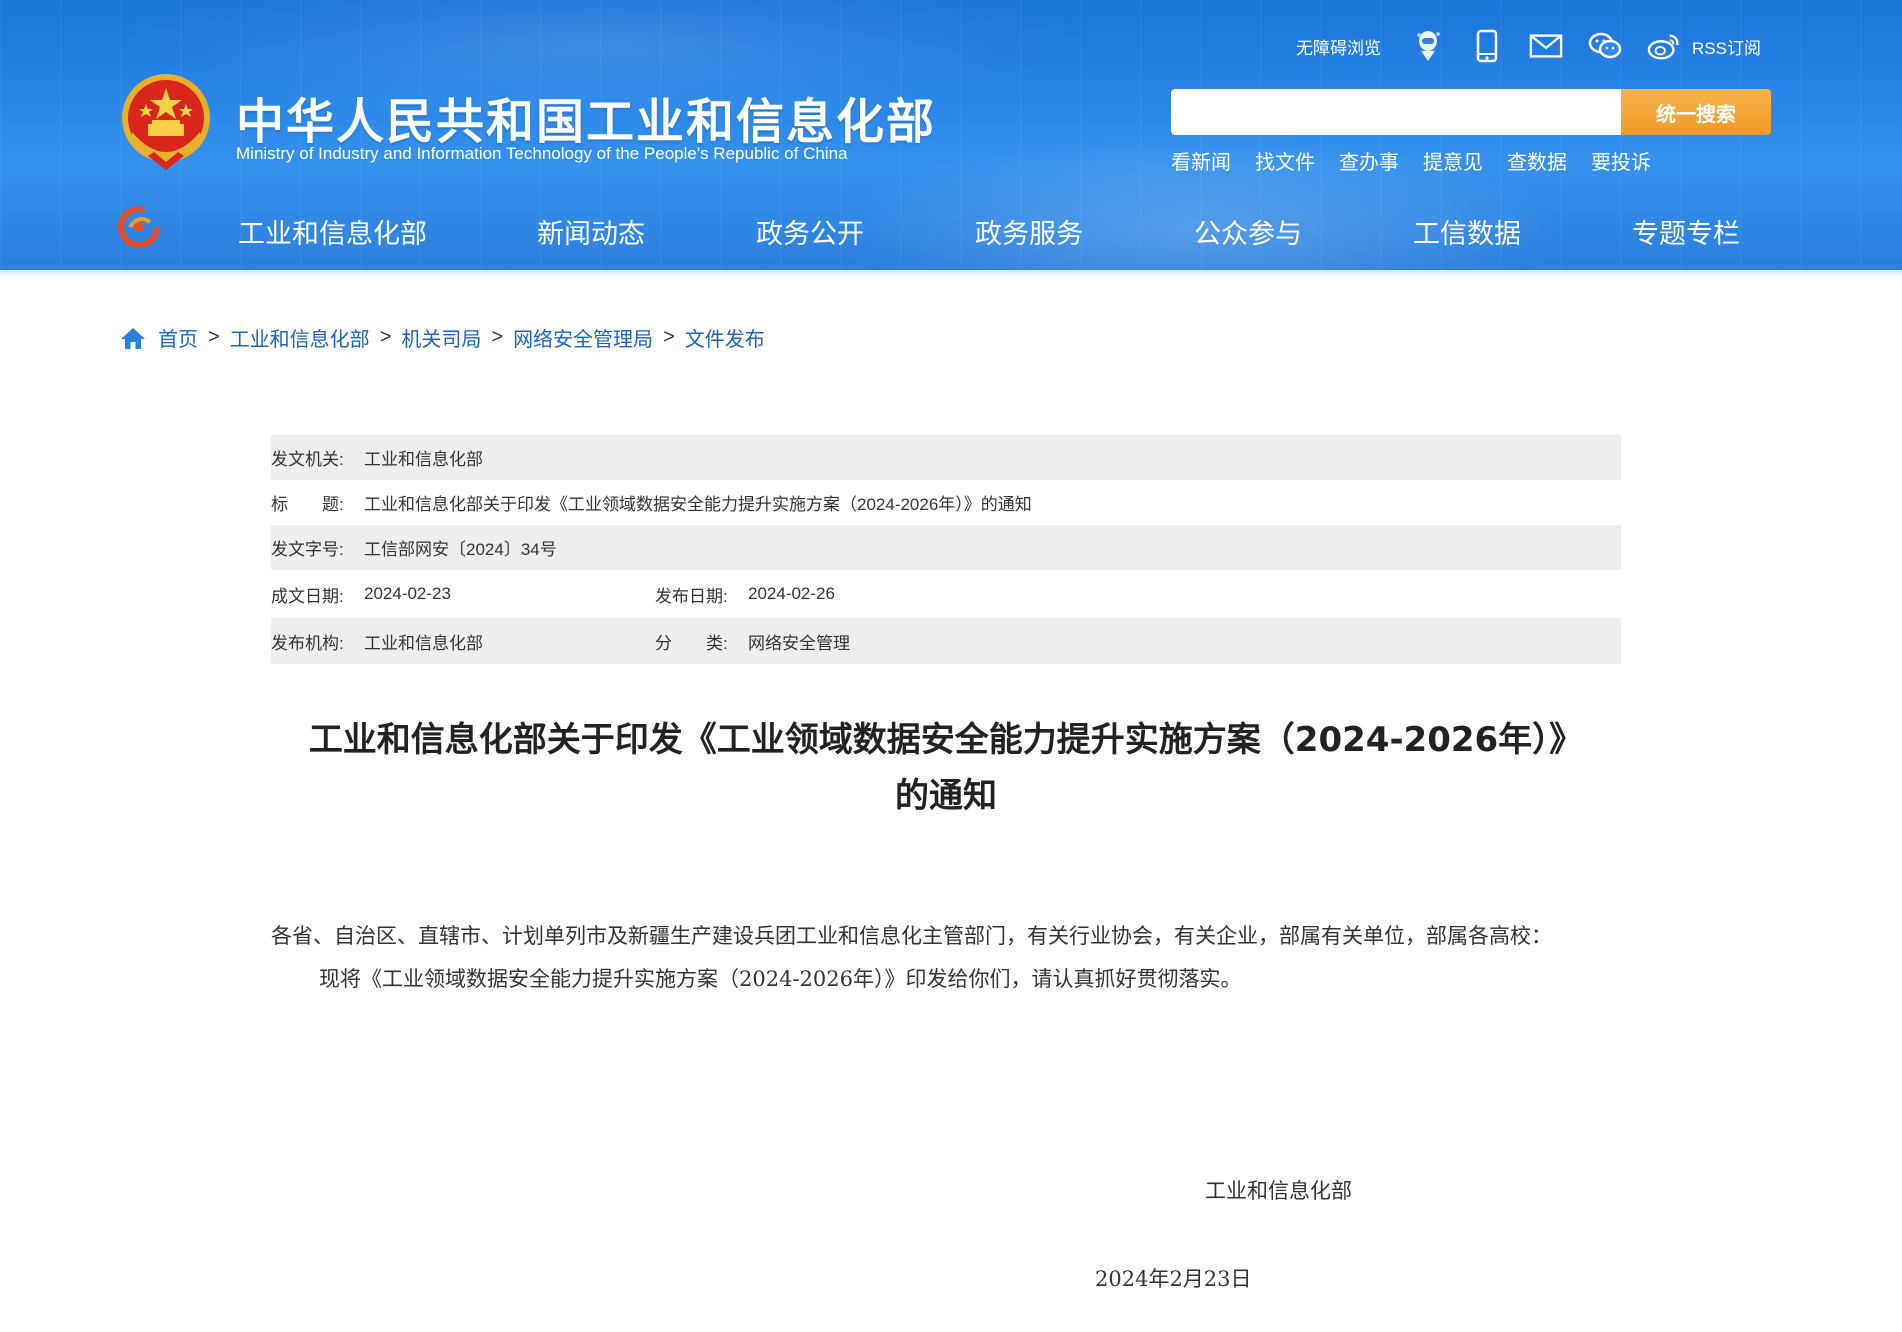 The height and width of the screenshot is (1332, 1902). Describe the element at coordinates (1686, 231) in the screenshot. I see `nav-special-topics: 专题专栏` at that location.